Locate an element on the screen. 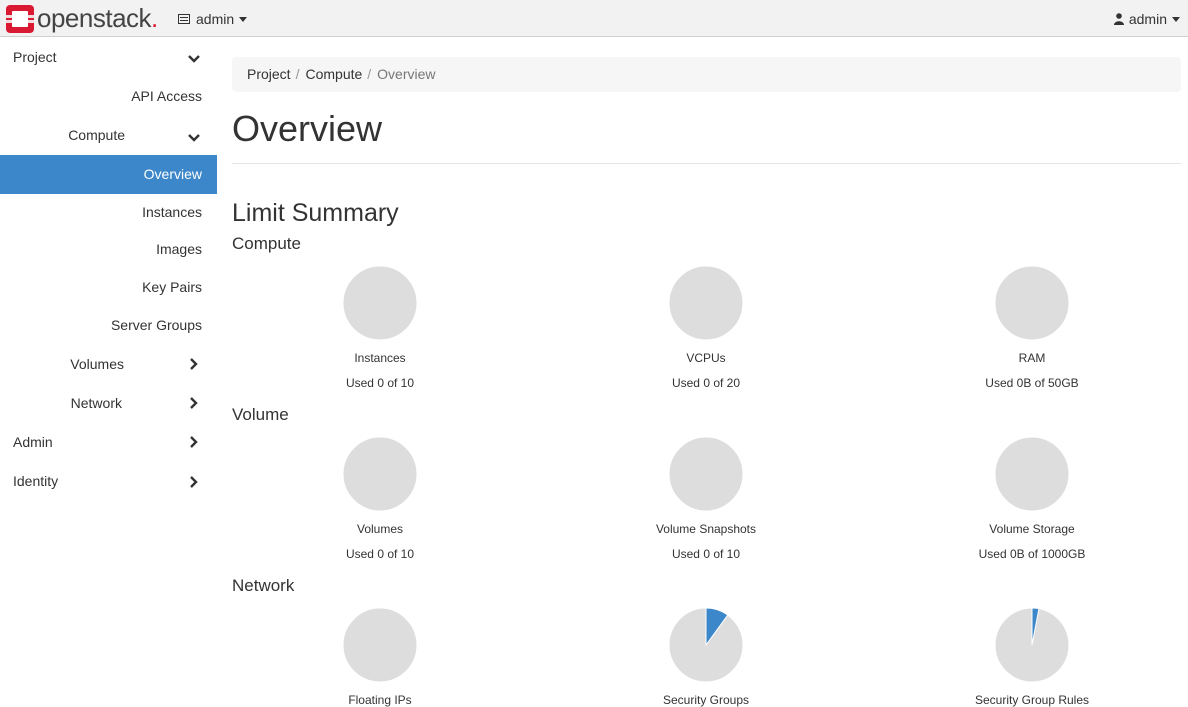 This screenshot has width=1188, height=707. breadcrumb: Project / Compute / Overview is located at coordinates (706, 74).